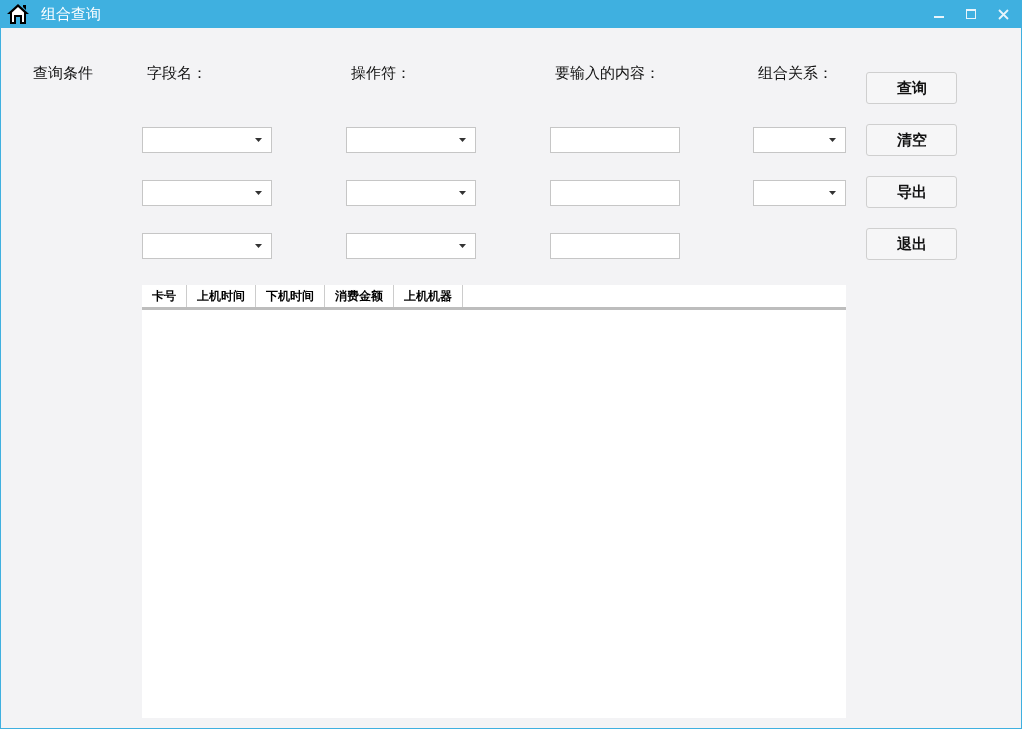 This screenshot has width=1022, height=729. I want to click on action-button: 退出, so click(911, 244).